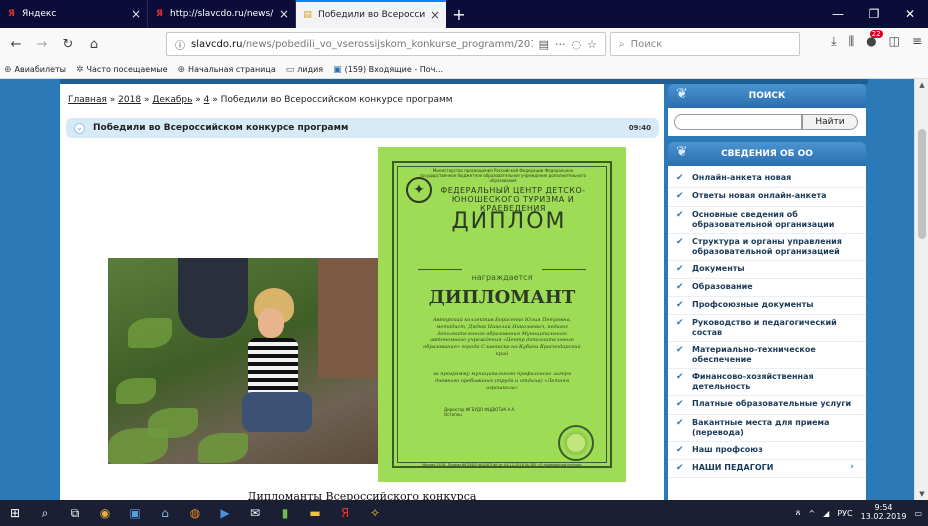 The height and width of the screenshot is (526, 928). Describe the element at coordinates (207, 100) in the screenshot. I see `breadcrumb-day: 4` at that location.